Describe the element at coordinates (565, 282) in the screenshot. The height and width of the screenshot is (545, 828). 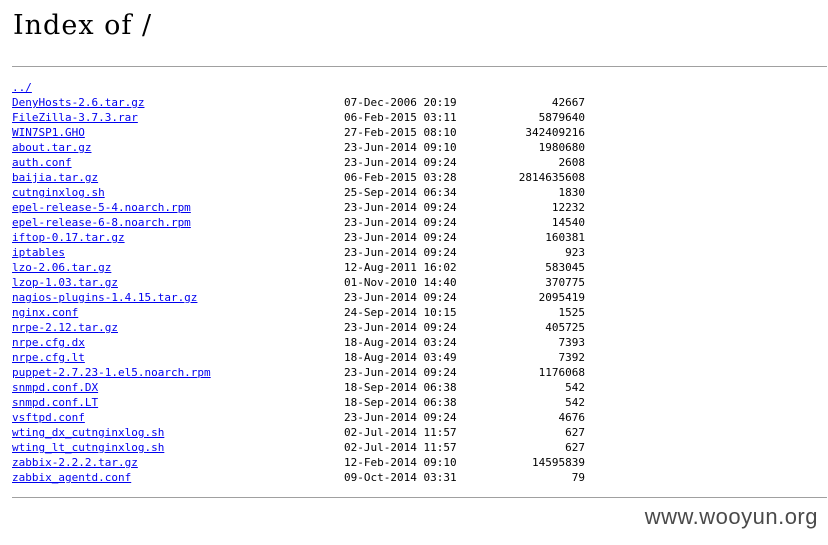
I see `file-size: 370775` at that location.